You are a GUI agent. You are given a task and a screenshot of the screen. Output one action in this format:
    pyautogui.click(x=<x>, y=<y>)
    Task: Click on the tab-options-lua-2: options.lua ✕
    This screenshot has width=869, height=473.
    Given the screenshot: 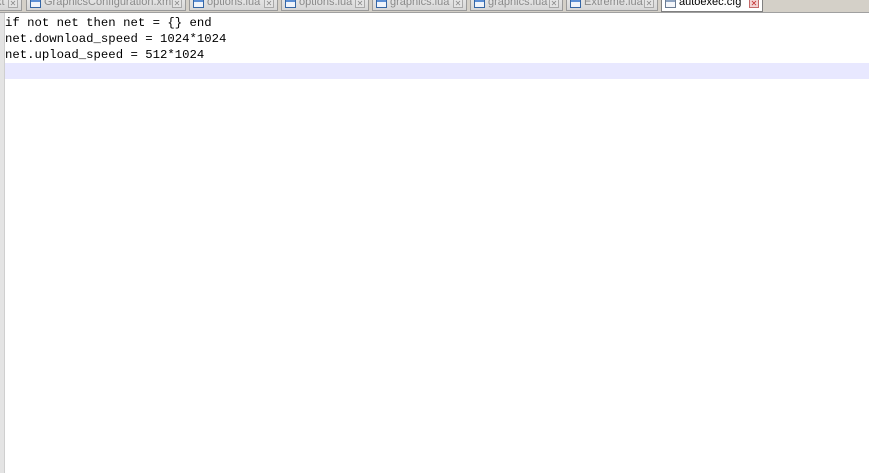 What is the action you would take?
    pyautogui.click(x=325, y=5)
    